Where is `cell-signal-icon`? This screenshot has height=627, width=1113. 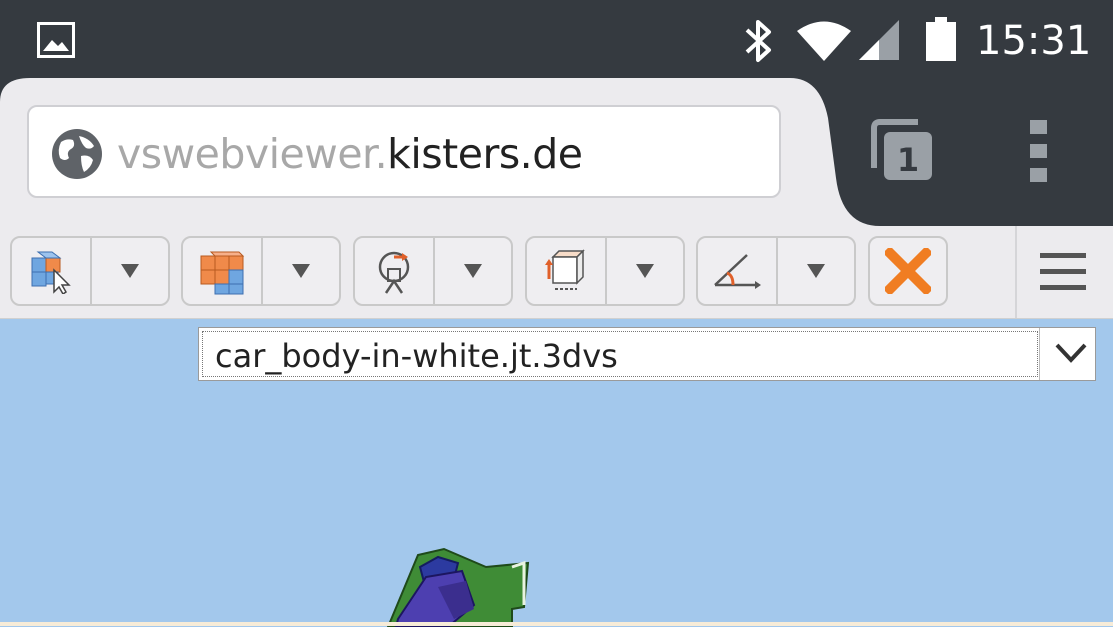
cell-signal-icon is located at coordinates (879, 40).